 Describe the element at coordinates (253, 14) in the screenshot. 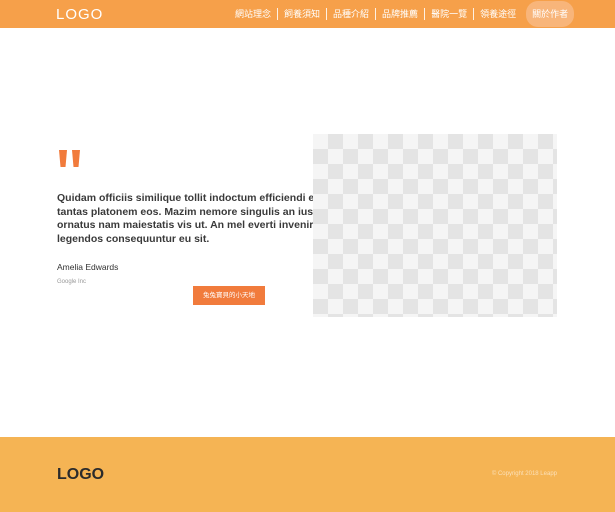

I see `nav-item-philosophy: 網站理念` at that location.